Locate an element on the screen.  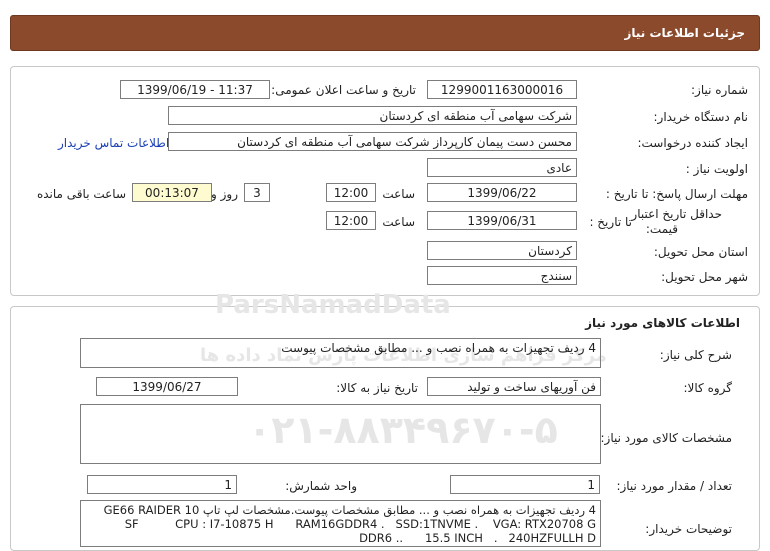
specs-label: مشخصات کالای مورد نیاز: is located at coordinates (666, 438).